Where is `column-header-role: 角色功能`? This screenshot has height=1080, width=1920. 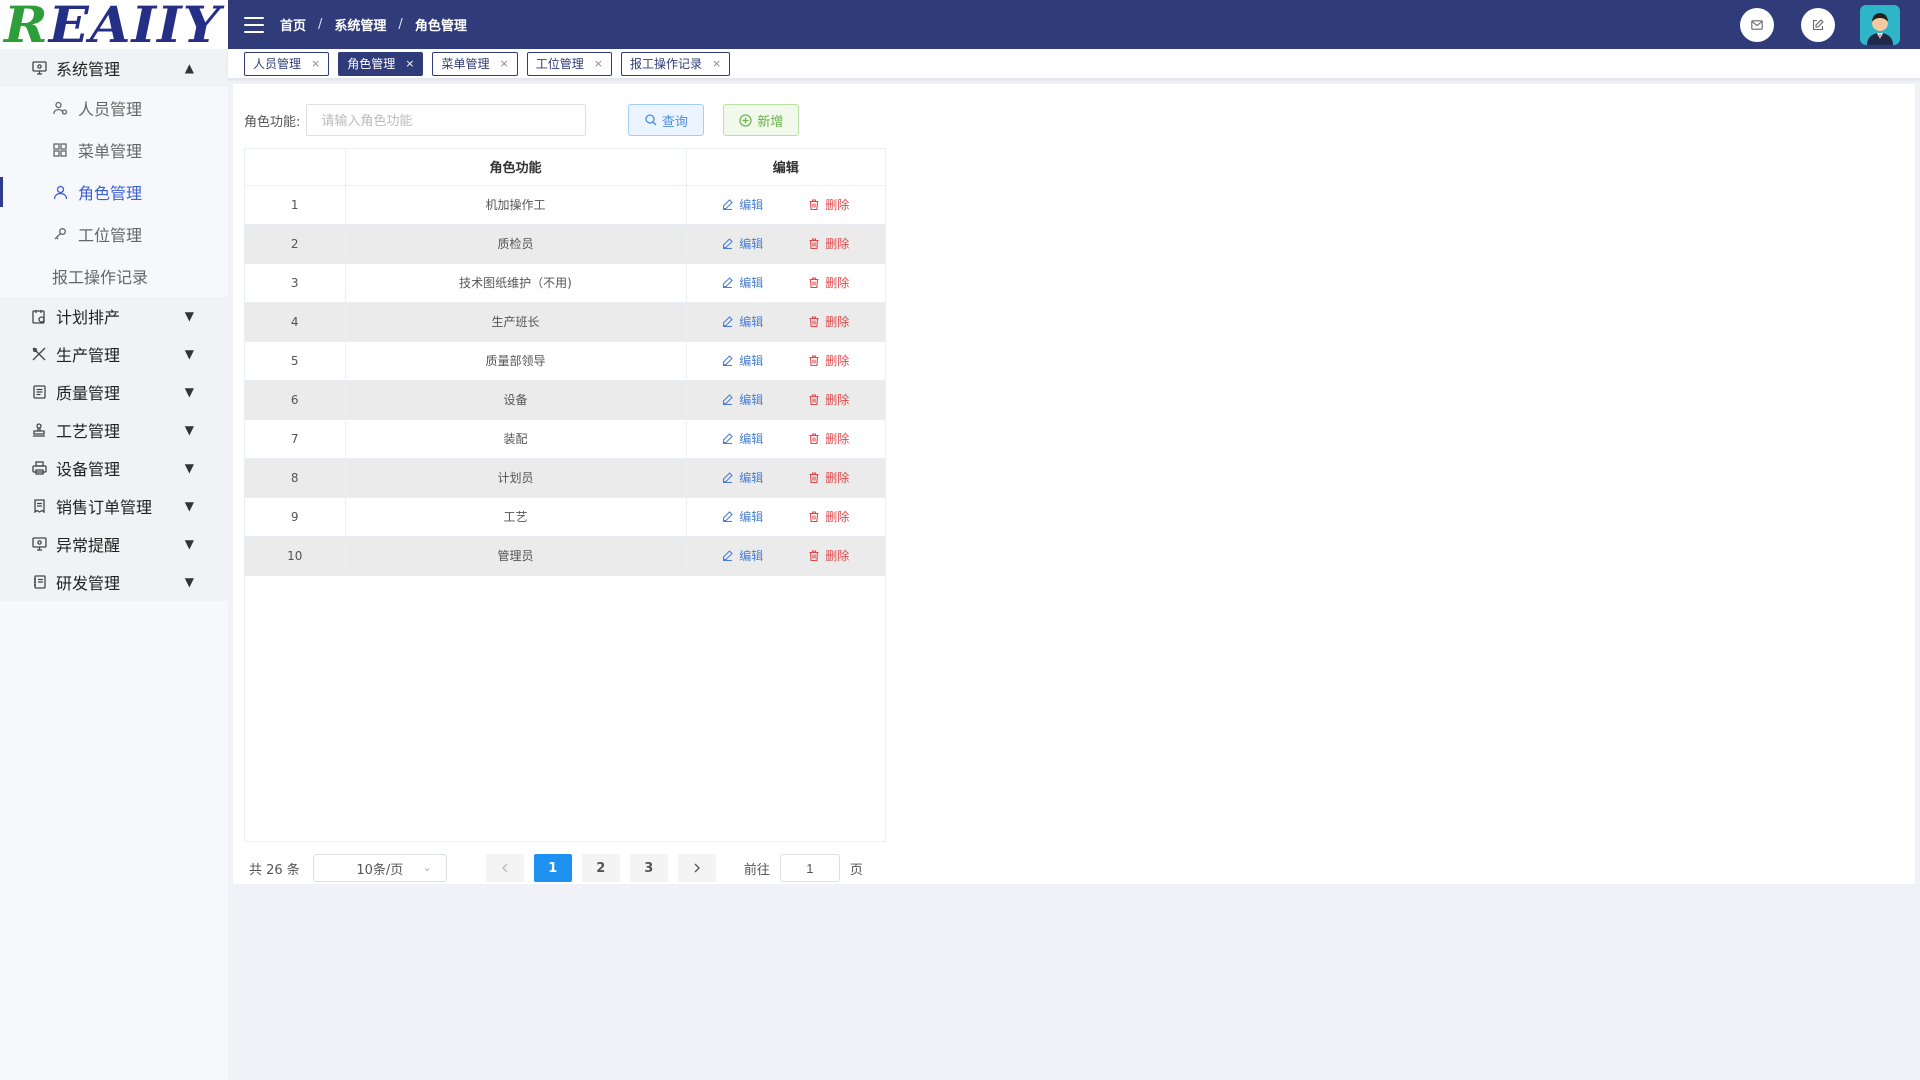
column-header-role: 角色功能 is located at coordinates (516, 167).